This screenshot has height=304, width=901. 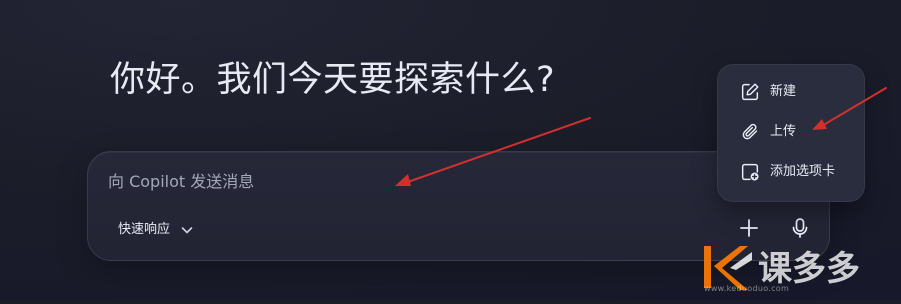 I want to click on response-mode-label: 快速响应, so click(x=144, y=229).